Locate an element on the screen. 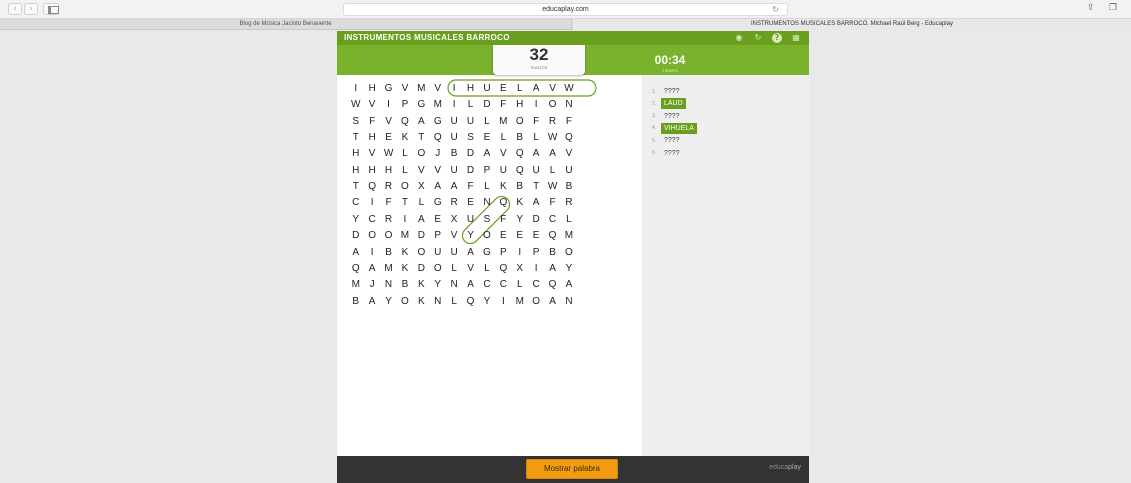  sidebar-icon is located at coordinates (51, 9).